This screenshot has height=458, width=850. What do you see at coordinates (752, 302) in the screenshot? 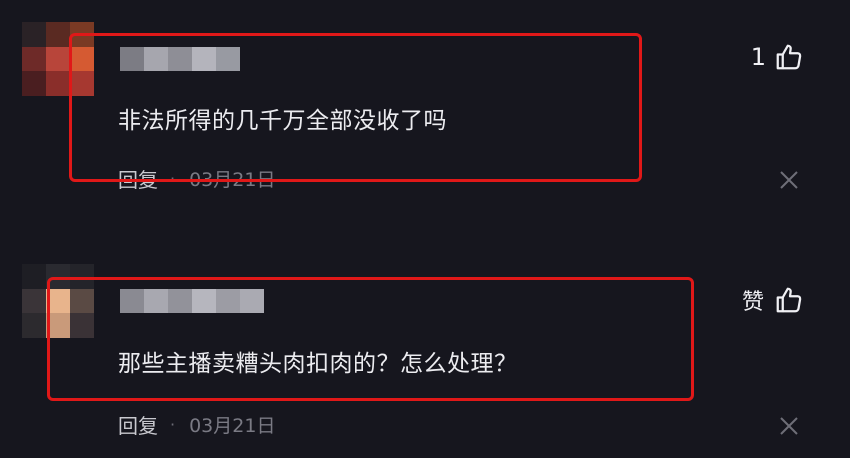
I see `like-label: 赞` at bounding box center [752, 302].